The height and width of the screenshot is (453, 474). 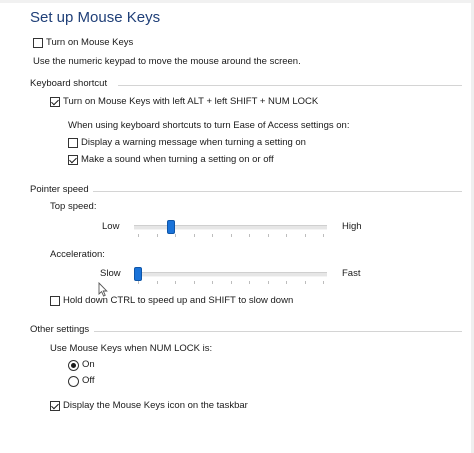 I want to click on top-speed-slider-thumb, so click(x=171, y=227).